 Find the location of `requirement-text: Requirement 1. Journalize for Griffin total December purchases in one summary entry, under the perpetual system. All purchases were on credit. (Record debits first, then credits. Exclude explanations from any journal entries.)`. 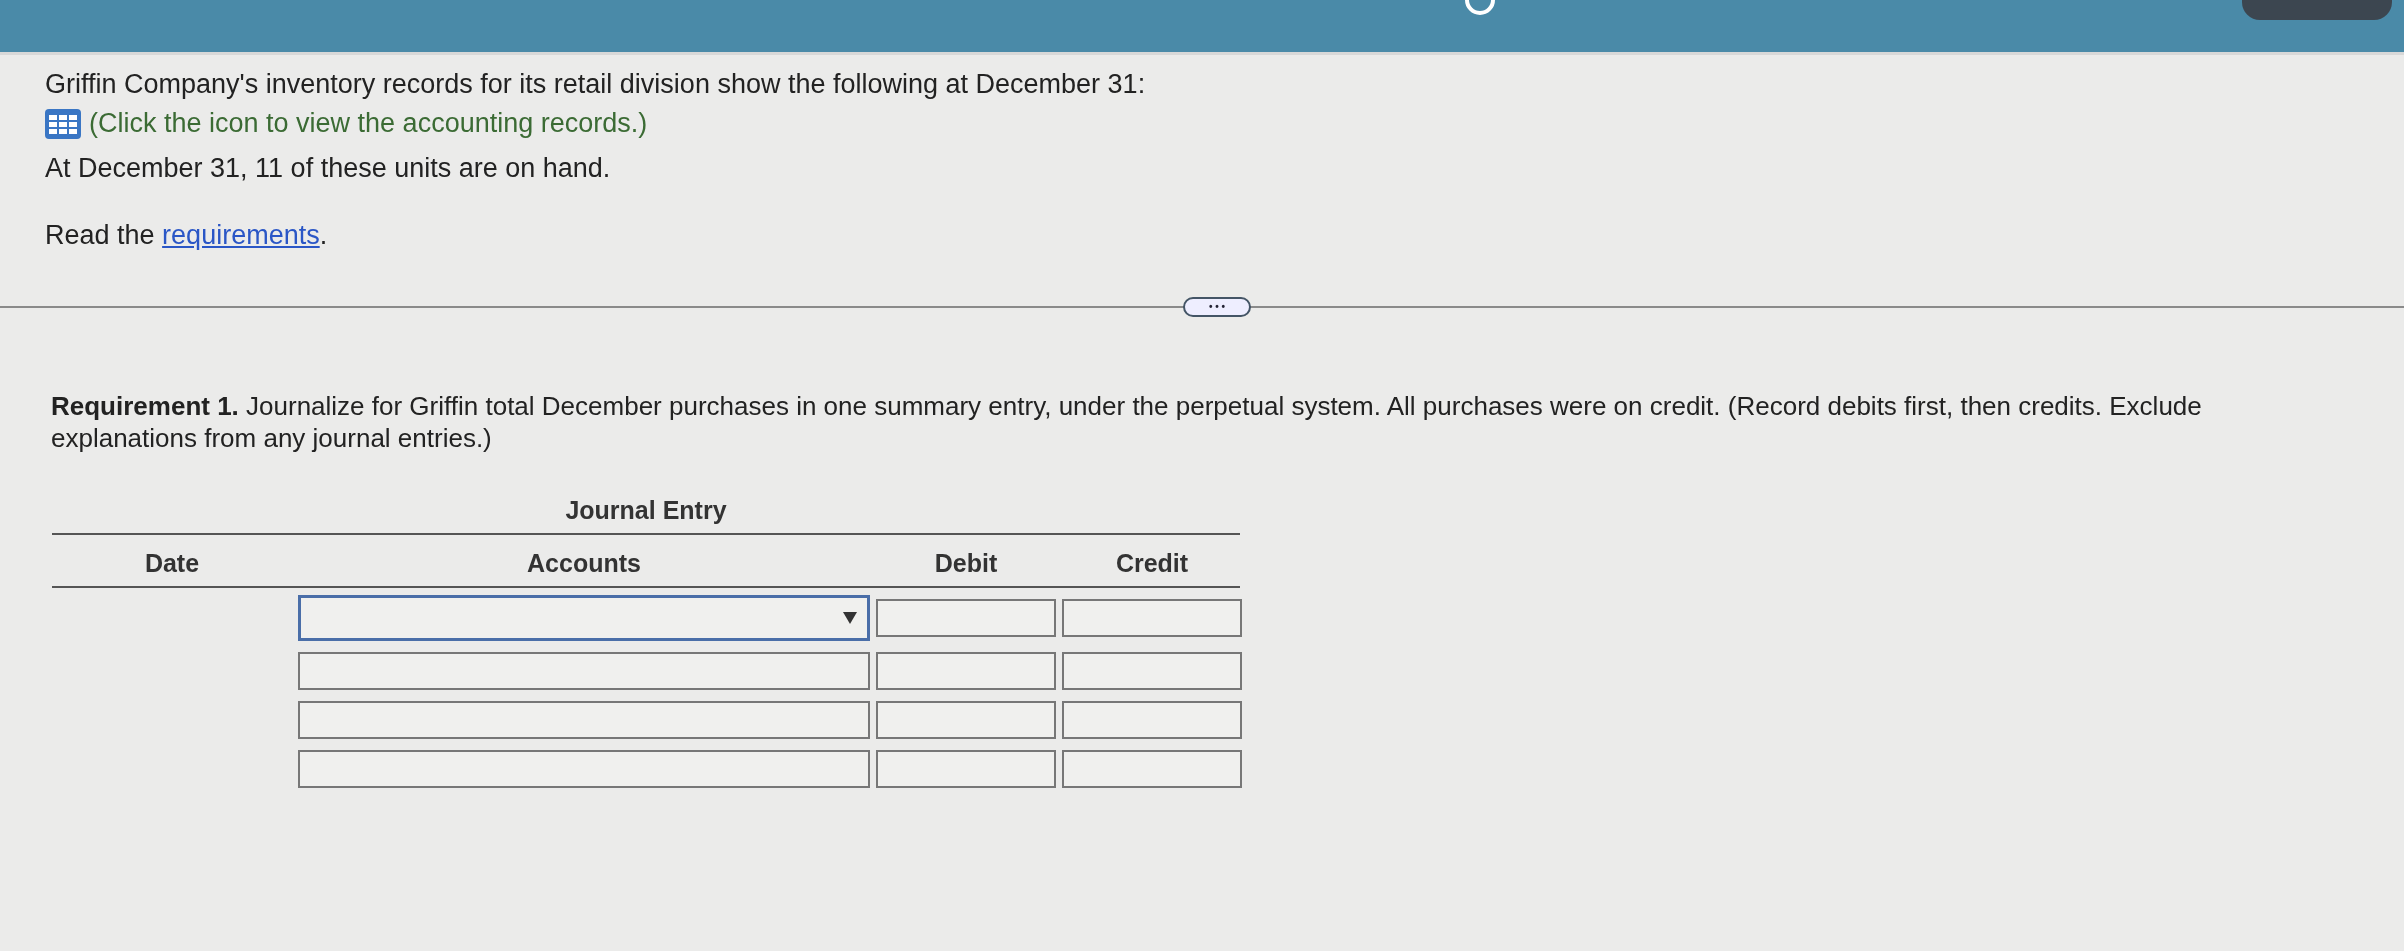

requirement-text: Requirement 1. Journalize for Griffin total December purchases in one summary entry, under the perpetual system. All purchases were on credit. (Record debits first, then credits. Exclude explanations from any journal entries.) is located at coordinates (1127, 422).